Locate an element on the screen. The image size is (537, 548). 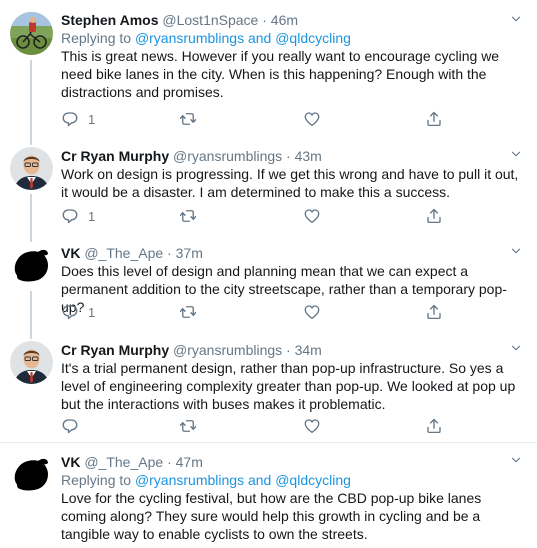
tweet-header: Stephen Amos @Lost1nSpace · 46m is located at coordinates (292, 20).